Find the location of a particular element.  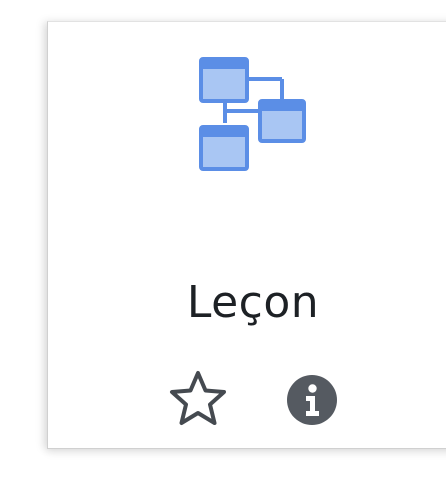

lesson-flowchart-icon is located at coordinates (253, 114).